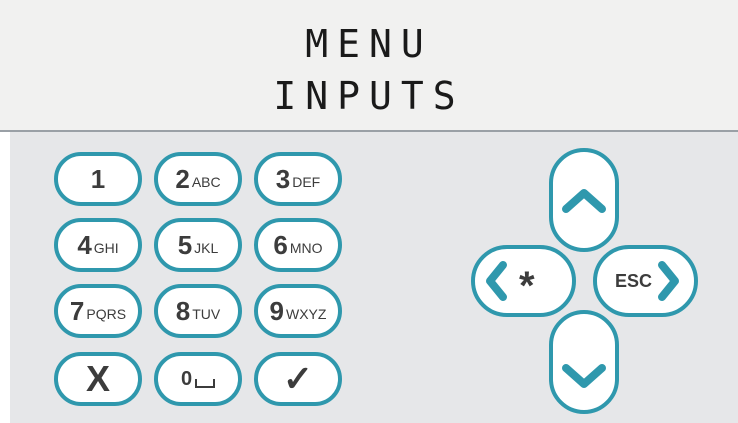 This screenshot has height=423, width=738. I want to click on up-button, so click(584, 200).